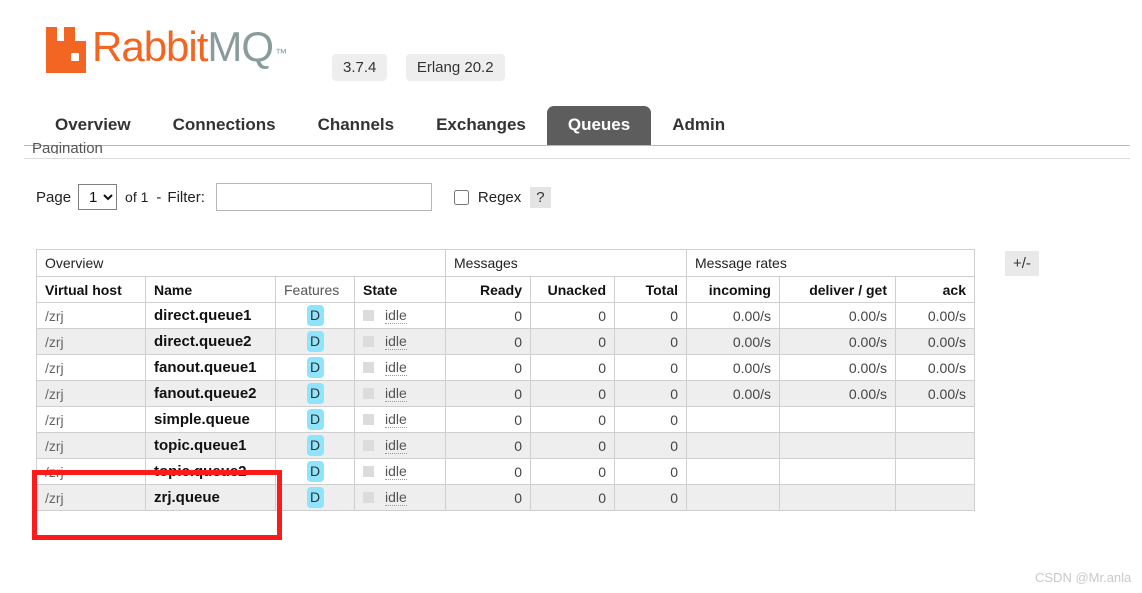 This screenshot has width=1142, height=593. What do you see at coordinates (210, 497) in the screenshot?
I see `cell-queue-name: zrj.queue` at bounding box center [210, 497].